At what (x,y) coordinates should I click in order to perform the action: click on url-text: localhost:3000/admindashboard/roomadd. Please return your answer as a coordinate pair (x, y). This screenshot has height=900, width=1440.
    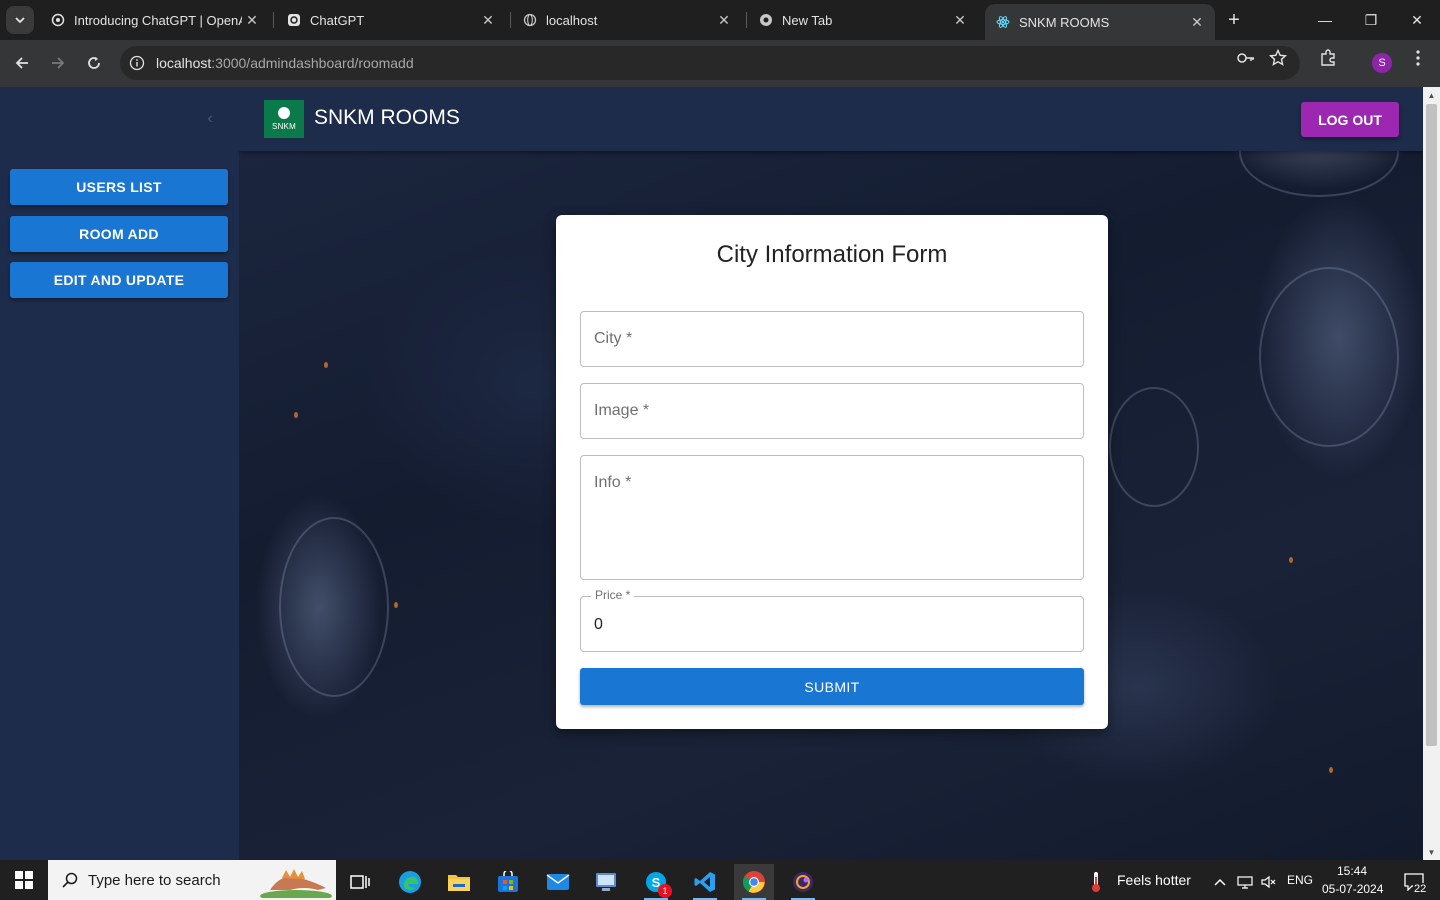
    Looking at the image, I should click on (285, 63).